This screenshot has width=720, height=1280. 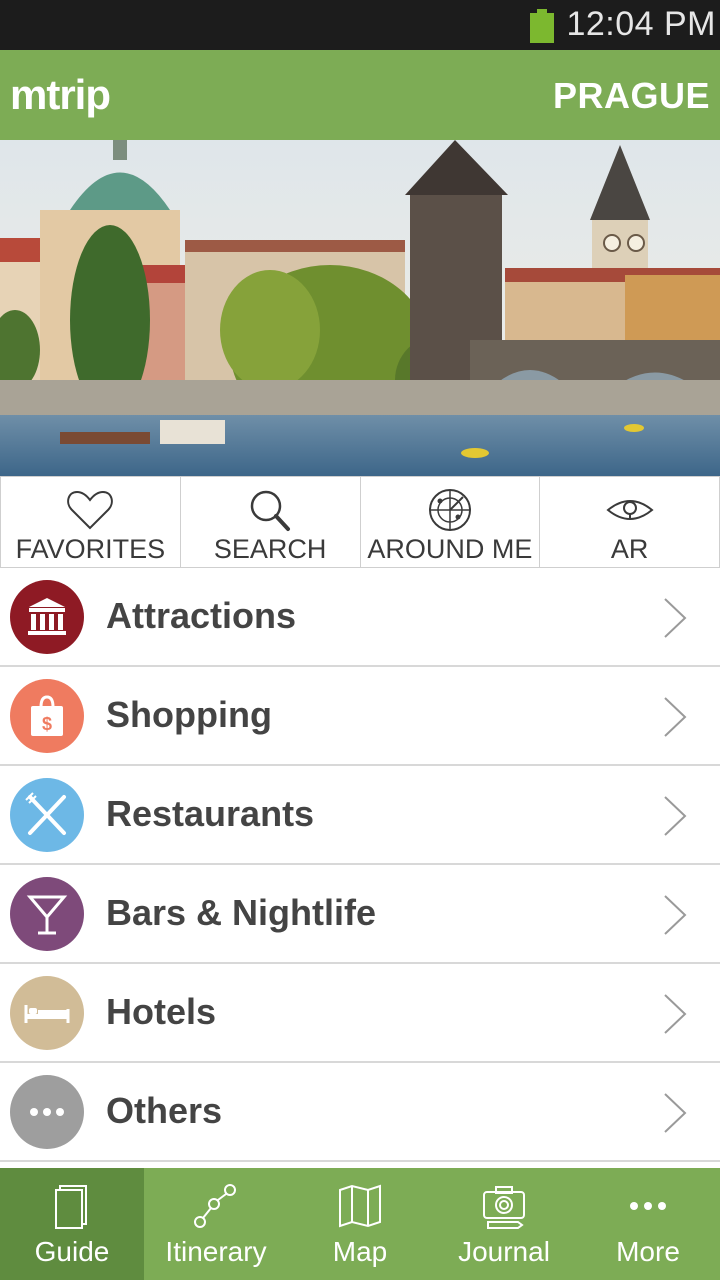 I want to click on shopping-label: Shopping, so click(x=189, y=714).